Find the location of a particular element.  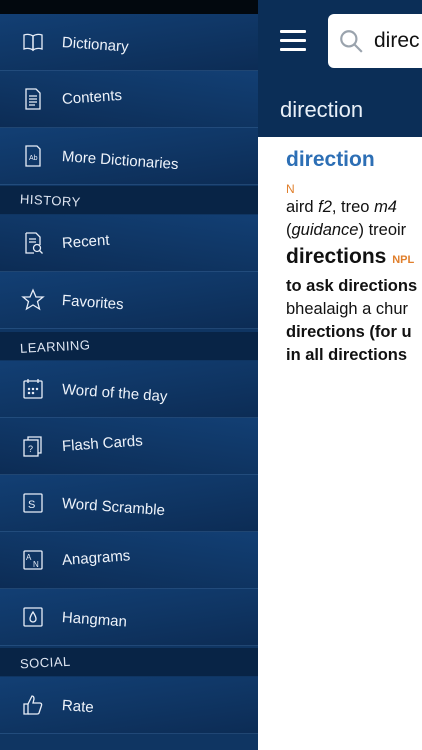

thumbs-up-icon is located at coordinates (33, 705).